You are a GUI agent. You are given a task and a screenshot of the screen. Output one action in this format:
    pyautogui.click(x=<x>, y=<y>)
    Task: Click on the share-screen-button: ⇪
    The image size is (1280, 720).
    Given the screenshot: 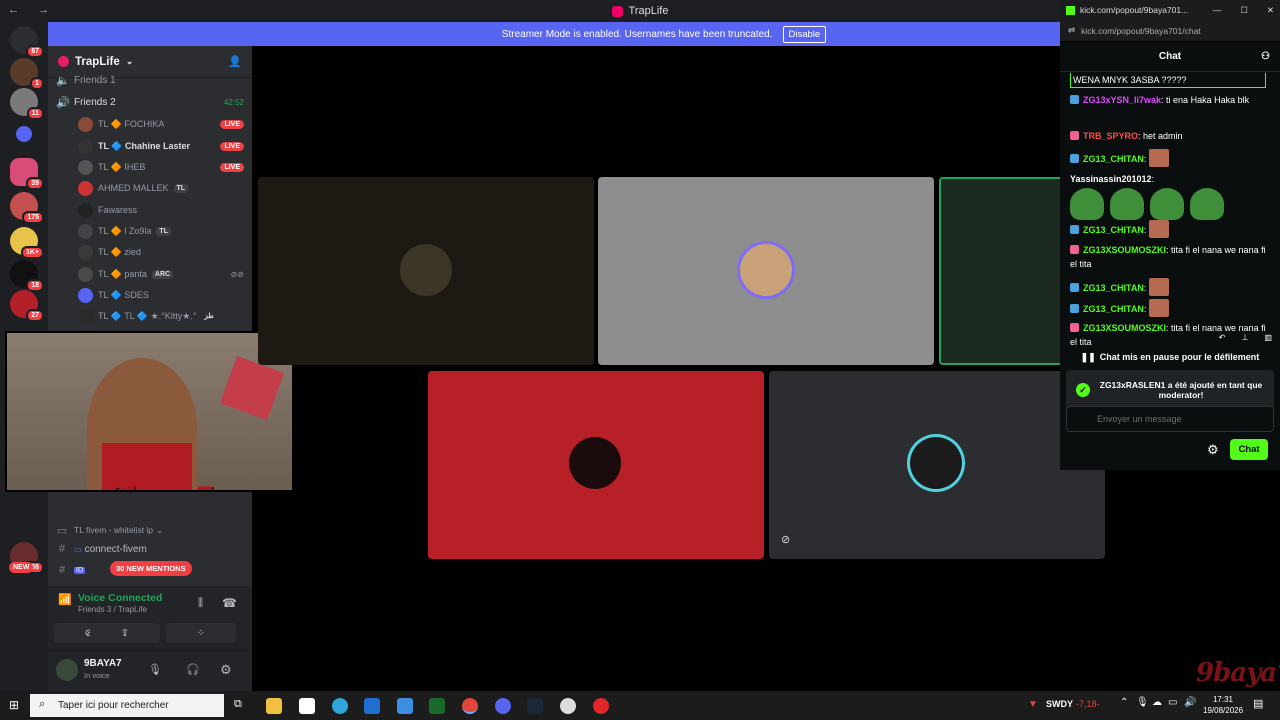 What is the action you would take?
    pyautogui.click(x=125, y=633)
    